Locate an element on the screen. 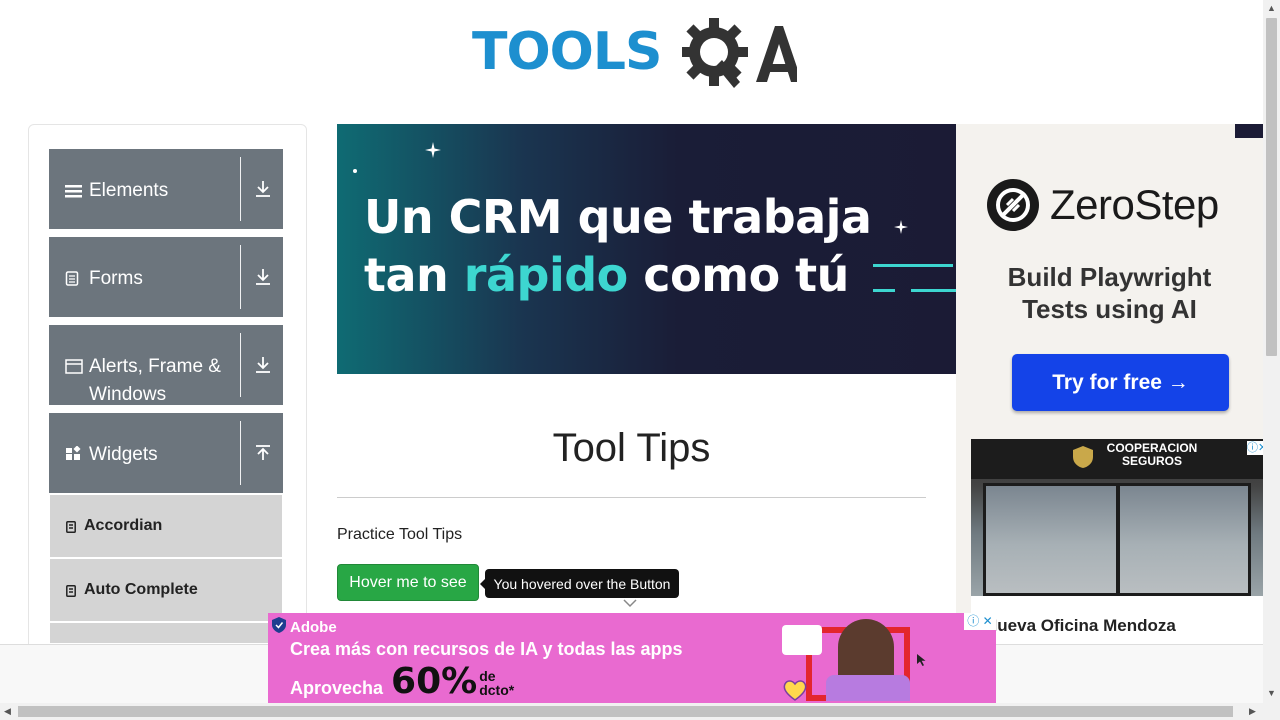 Image resolution: width=1280 pixels, height=720 pixels. chevron-down-icon is located at coordinates (630, 603).